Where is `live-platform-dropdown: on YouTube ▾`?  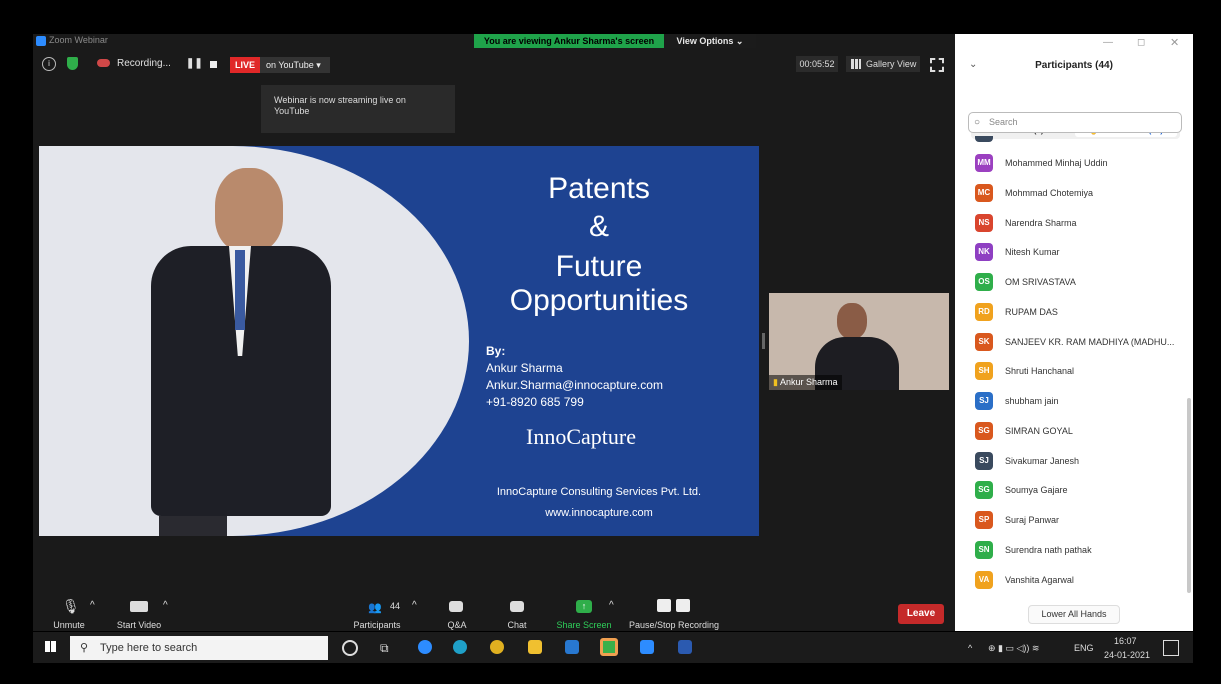 live-platform-dropdown: on YouTube ▾ is located at coordinates (295, 65).